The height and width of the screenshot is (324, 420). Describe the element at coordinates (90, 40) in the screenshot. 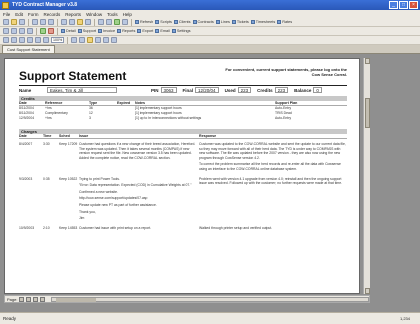

I see `office-links-icon` at that location.